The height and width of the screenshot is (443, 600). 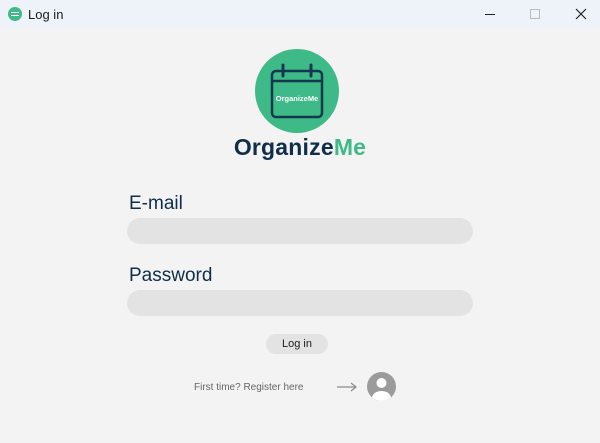 I want to click on logo-badge-text: OrganizeMe, so click(x=297, y=98).